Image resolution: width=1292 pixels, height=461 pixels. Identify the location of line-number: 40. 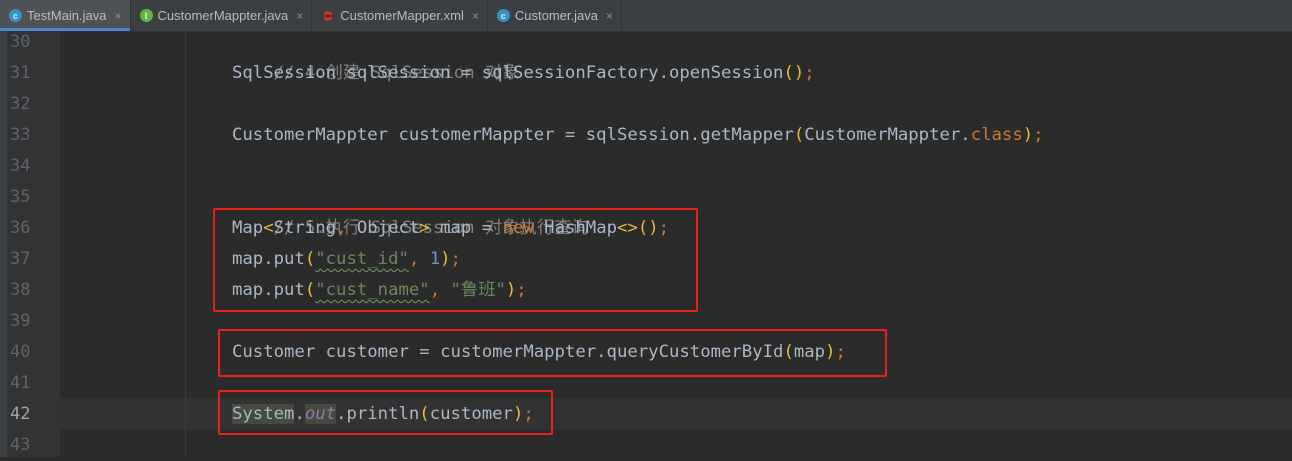
(20, 352).